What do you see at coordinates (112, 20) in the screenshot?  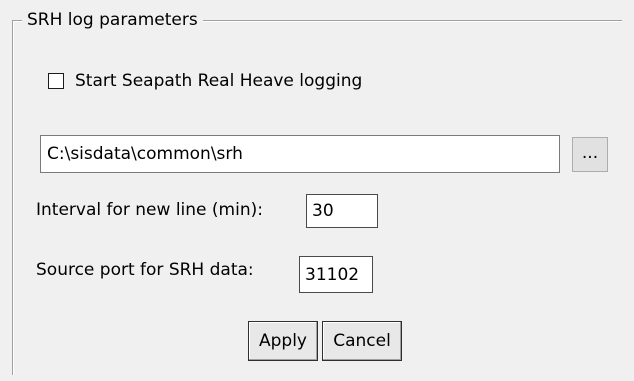 I see `groupbox-title: SRH log parameters` at bounding box center [112, 20].